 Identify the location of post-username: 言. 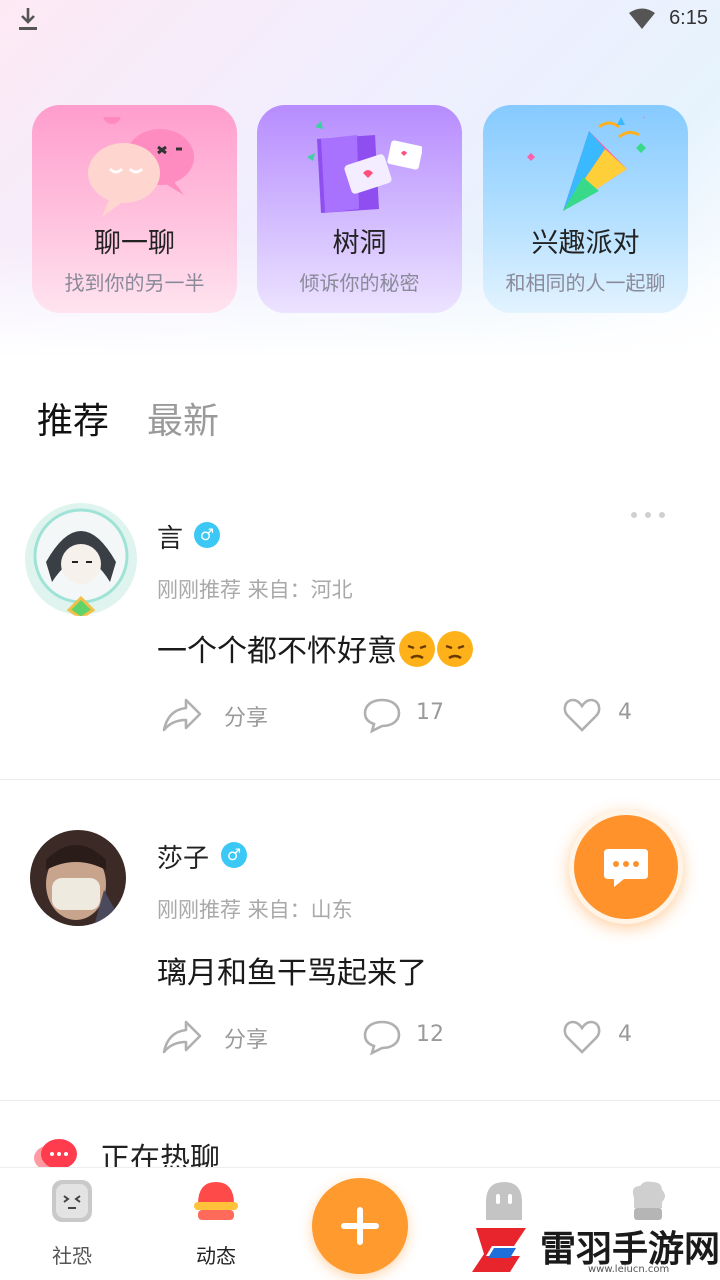
(170, 536).